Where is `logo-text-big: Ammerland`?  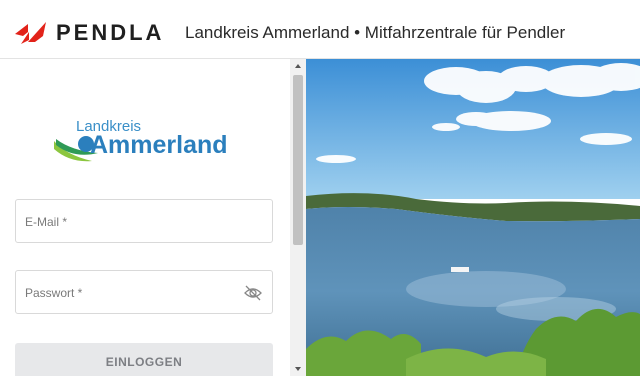 logo-text-big: Ammerland is located at coordinates (159, 145).